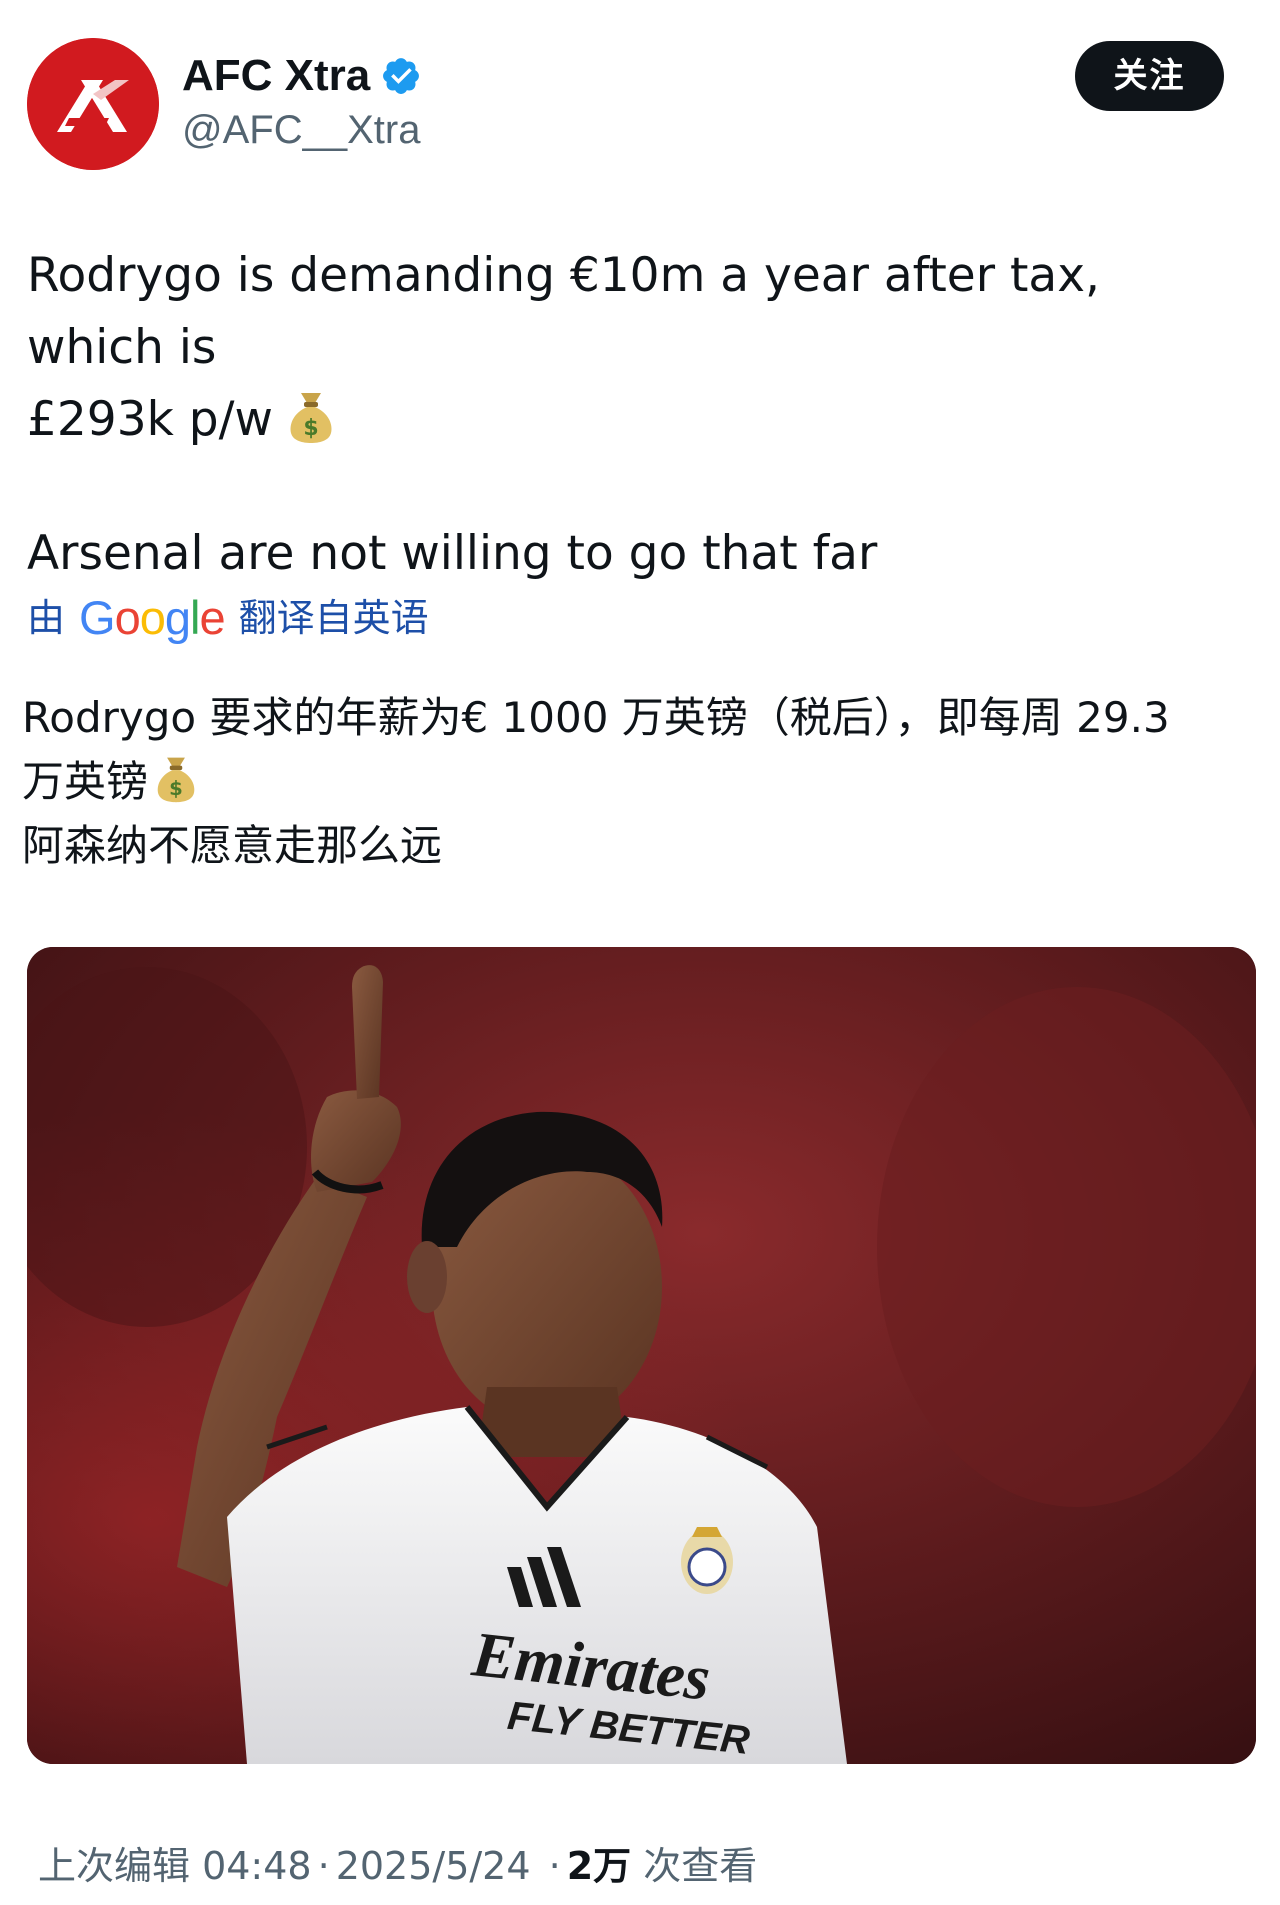 The height and width of the screenshot is (1905, 1280). I want to click on afc-xtra-logo-icon, so click(93, 104).